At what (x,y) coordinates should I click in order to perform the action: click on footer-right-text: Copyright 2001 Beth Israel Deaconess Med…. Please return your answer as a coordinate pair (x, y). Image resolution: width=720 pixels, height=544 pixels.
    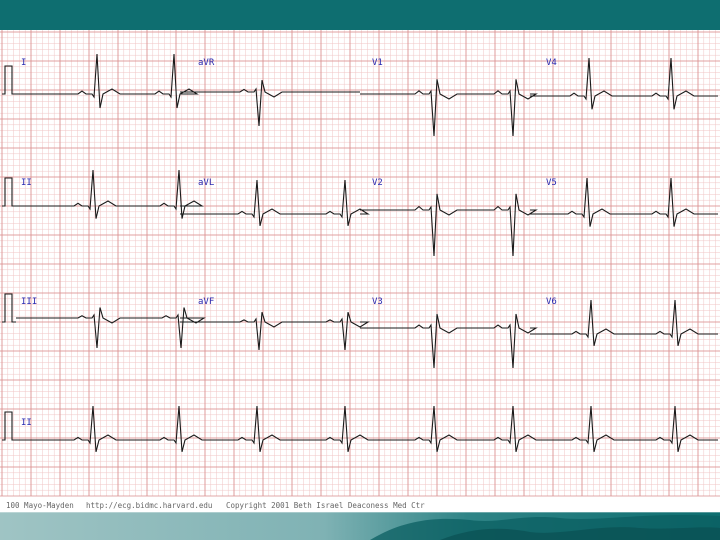
    Looking at the image, I should click on (325, 505).